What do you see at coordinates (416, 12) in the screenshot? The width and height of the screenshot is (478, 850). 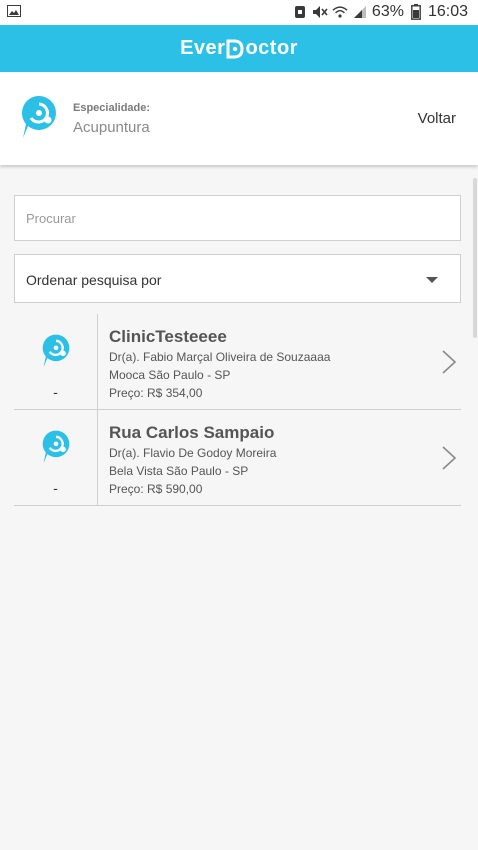 I see `battery-icon` at bounding box center [416, 12].